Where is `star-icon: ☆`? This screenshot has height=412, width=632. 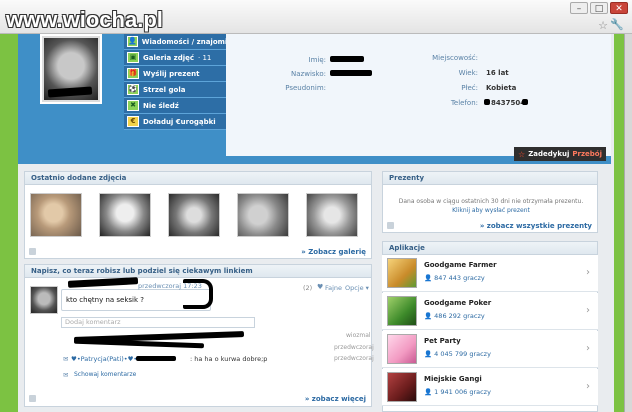 star-icon: ☆ is located at coordinates (522, 154).